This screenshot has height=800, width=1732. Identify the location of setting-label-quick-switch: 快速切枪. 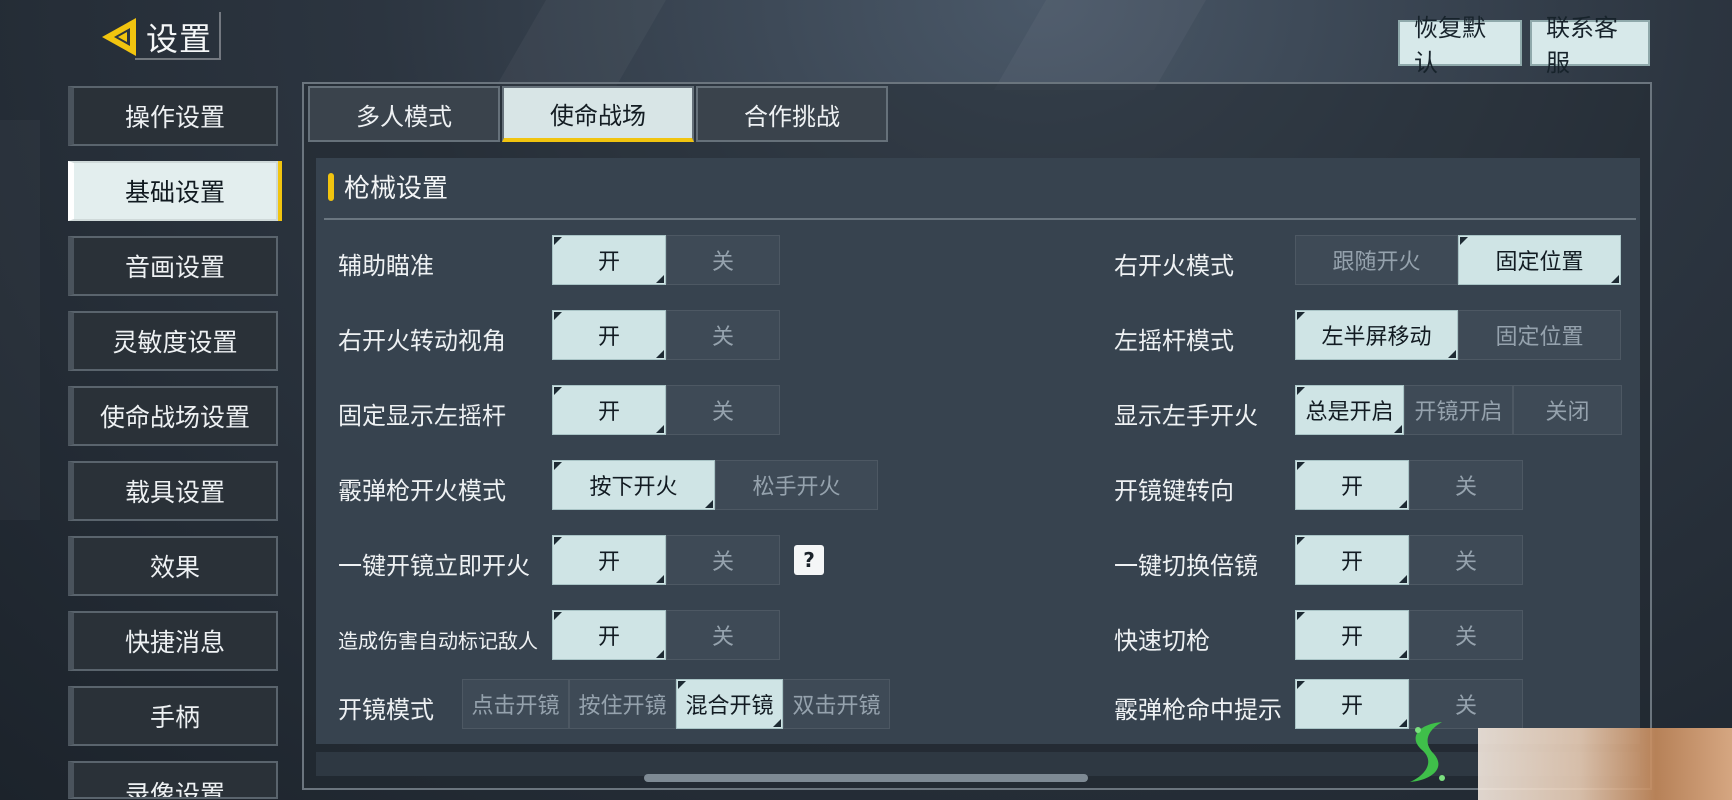
(1162, 641).